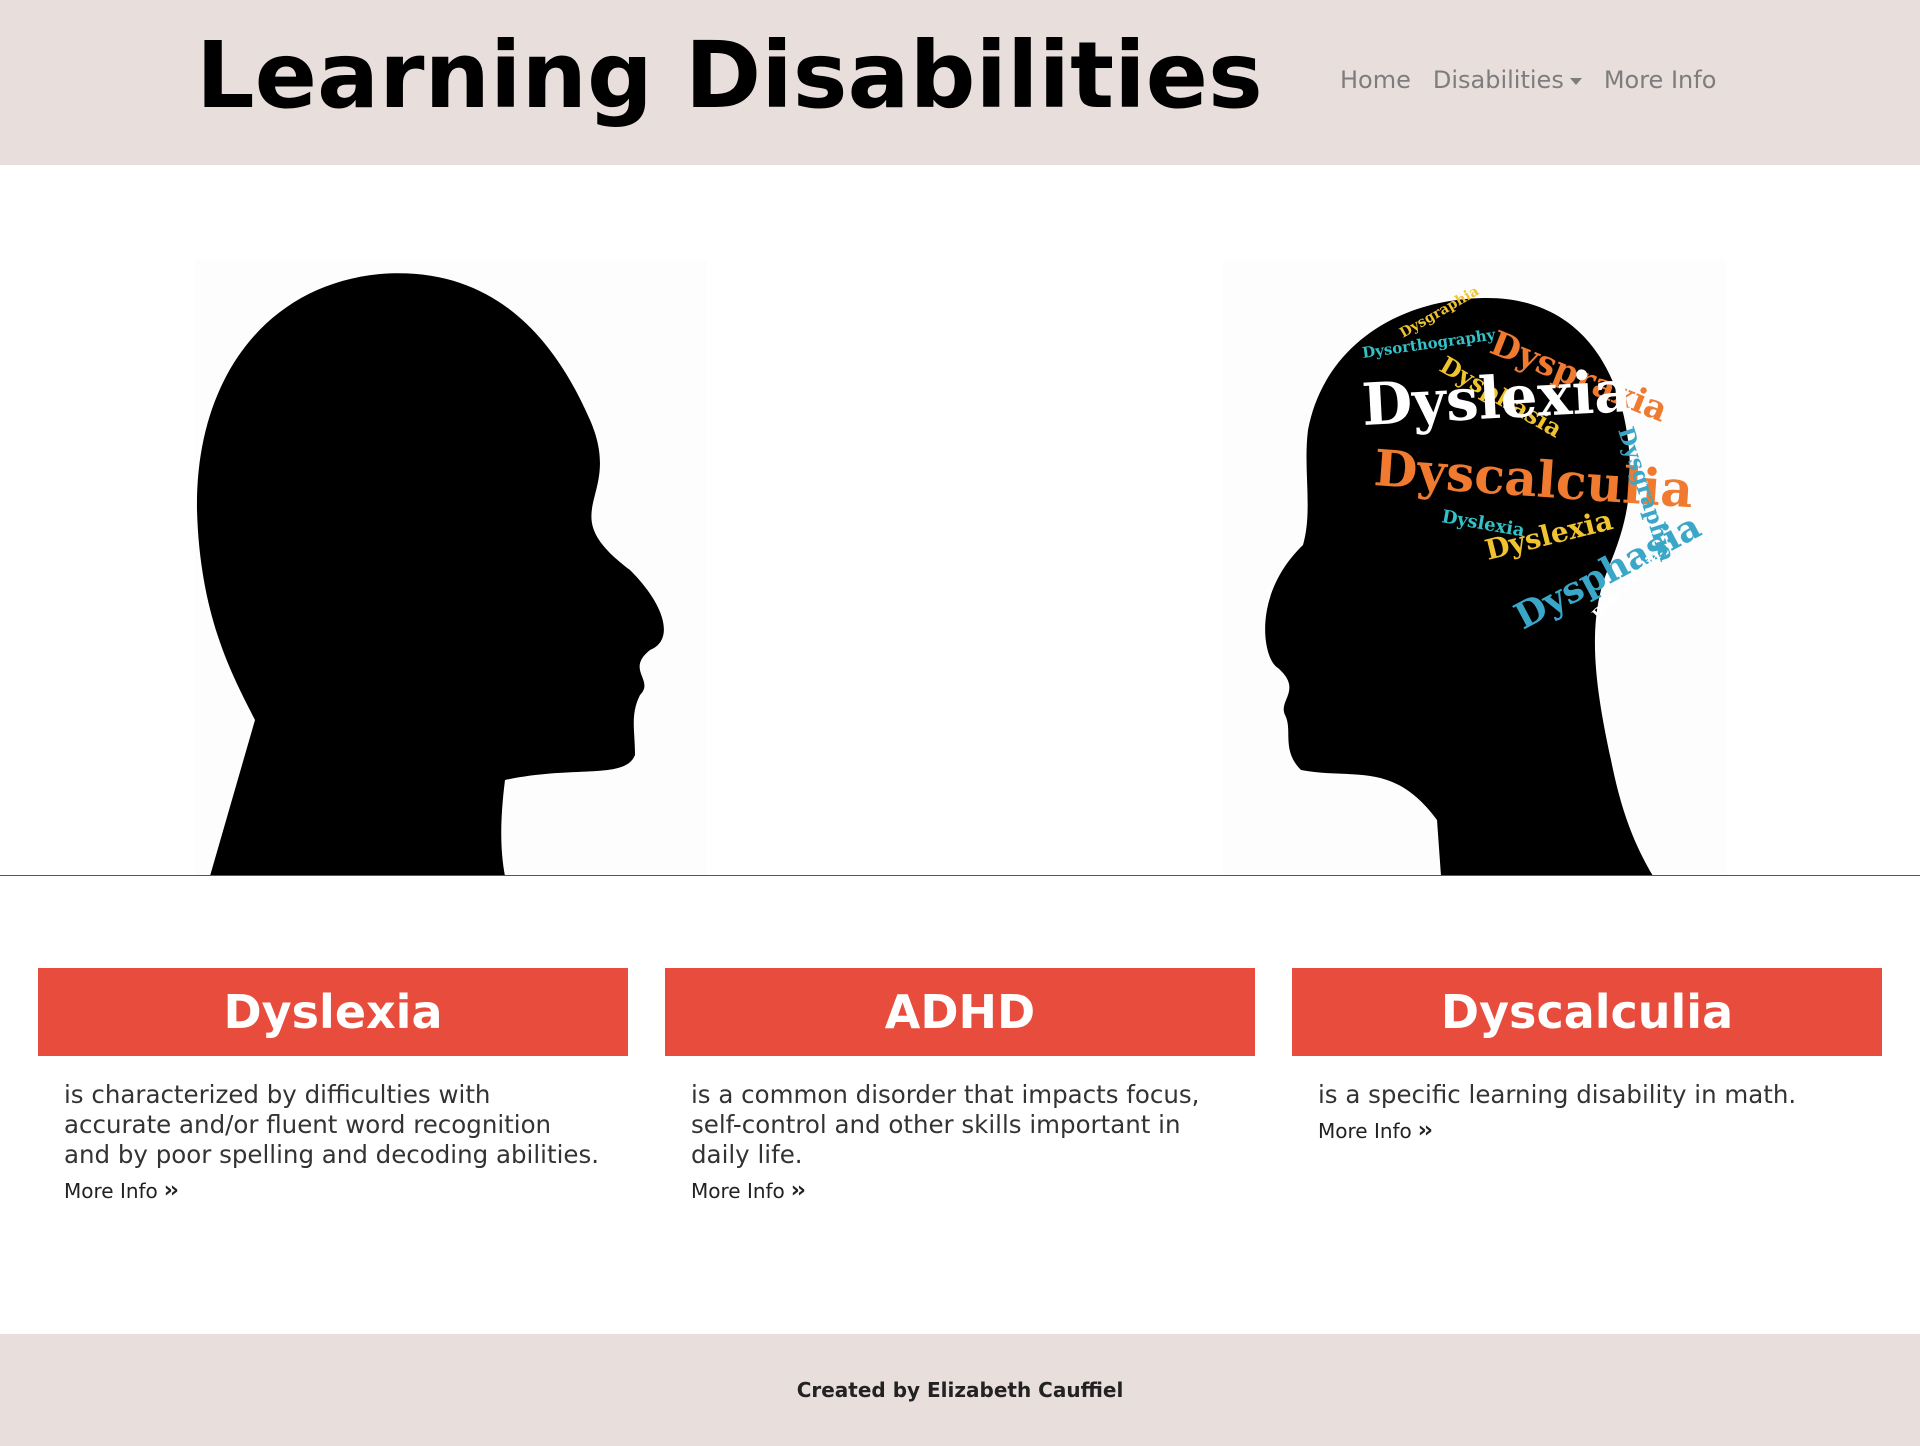  I want to click on card-title-adhd: ADHD, so click(960, 1012).